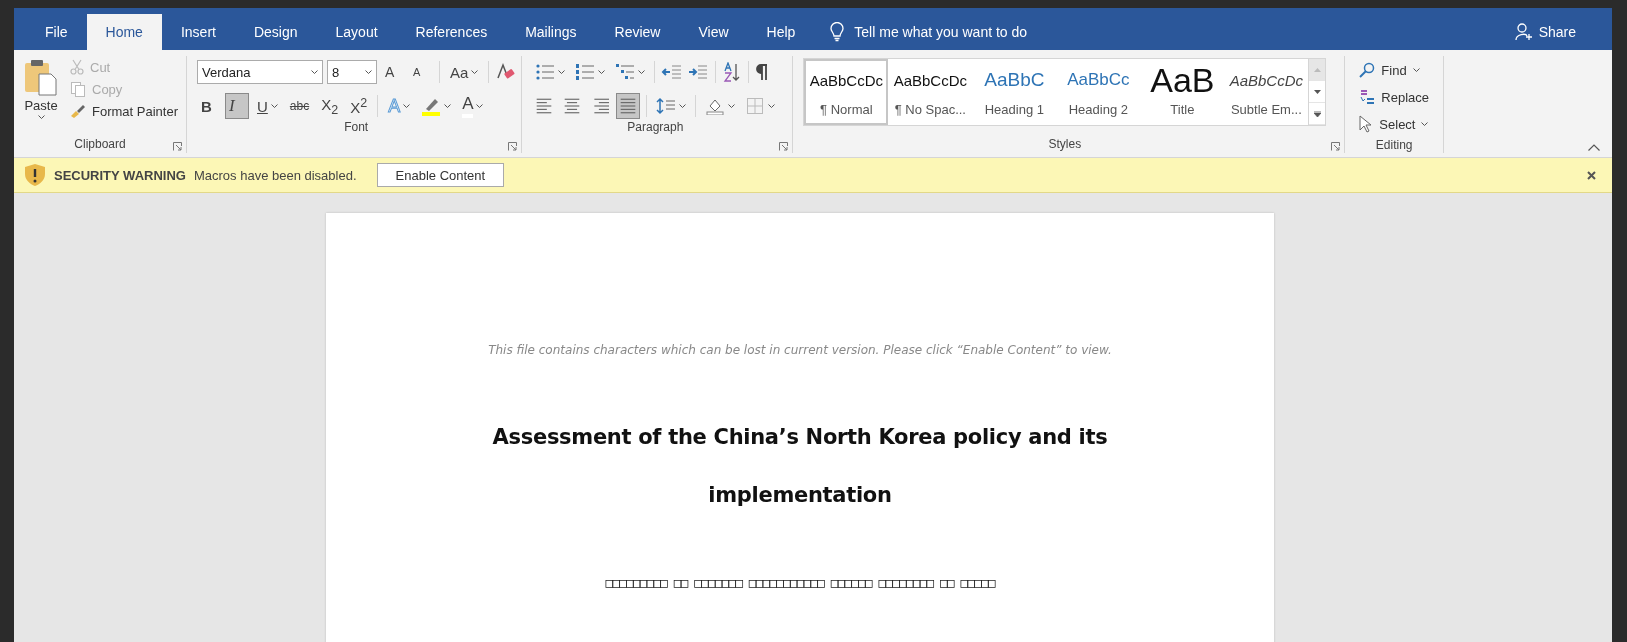 The height and width of the screenshot is (642, 1627). What do you see at coordinates (800, 582) in the screenshot?
I see `garbled-text: □□□□□□□□□ □□ □□□□□□□ □□□□□□□□□□□ □□□□□□ □□□□□□□□ □□ □□□□□` at bounding box center [800, 582].